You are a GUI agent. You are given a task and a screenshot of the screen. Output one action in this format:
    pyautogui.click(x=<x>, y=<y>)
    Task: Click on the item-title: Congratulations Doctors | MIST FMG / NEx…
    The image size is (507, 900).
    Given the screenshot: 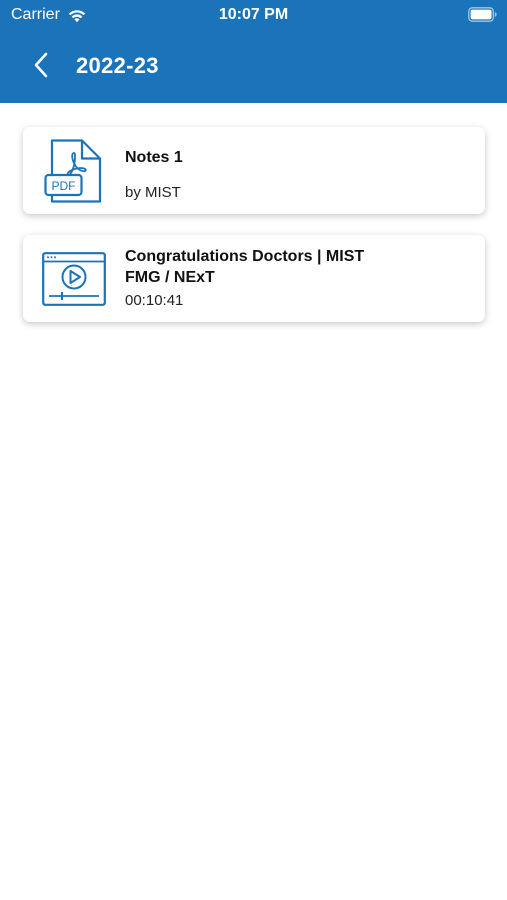 What is the action you would take?
    pyautogui.click(x=245, y=267)
    